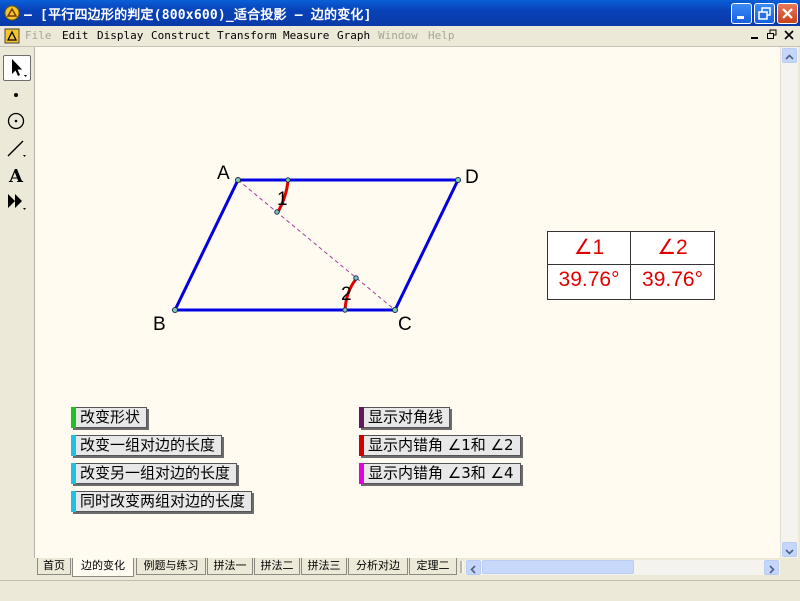 Image resolution: width=800 pixels, height=601 pixels. I want to click on button-label: 同时改变两组对边的长度, so click(163, 501).